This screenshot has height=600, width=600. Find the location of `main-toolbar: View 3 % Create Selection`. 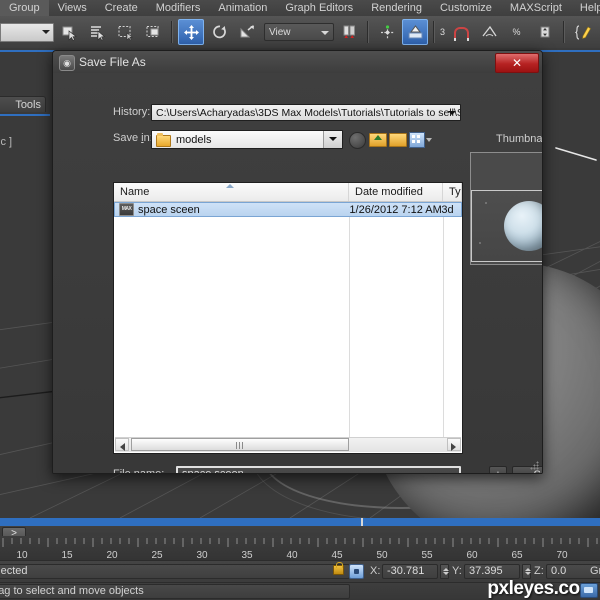

main-toolbar: View 3 % Create Selection is located at coordinates (300, 32).